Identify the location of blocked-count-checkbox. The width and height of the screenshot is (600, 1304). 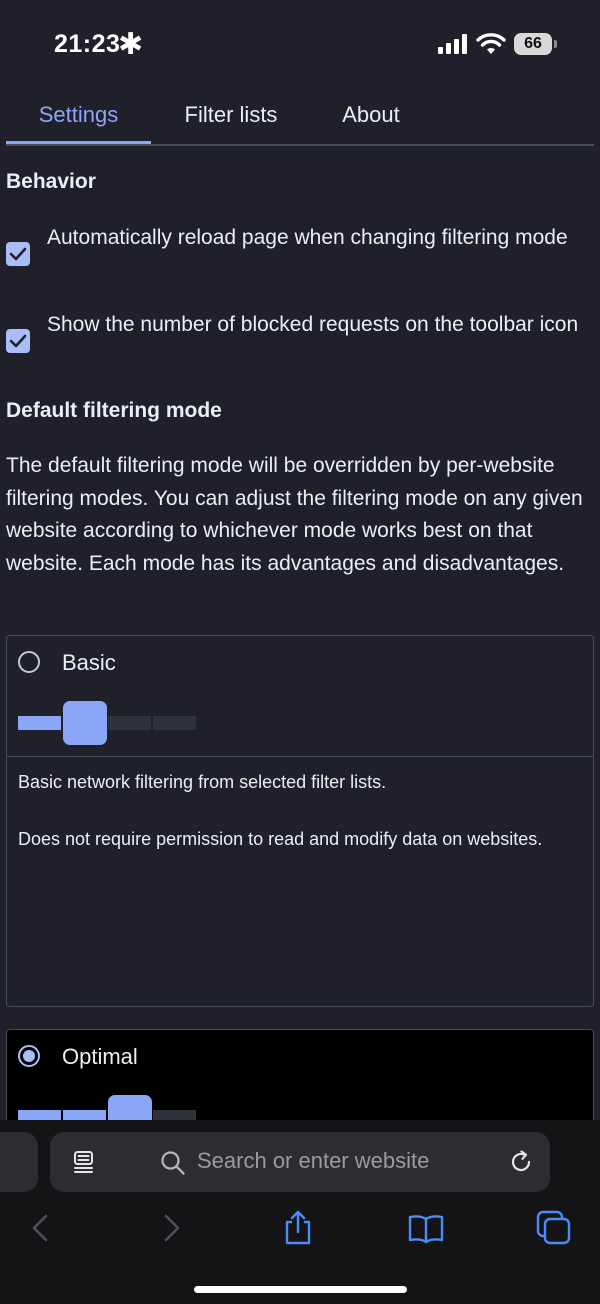
(18, 341).